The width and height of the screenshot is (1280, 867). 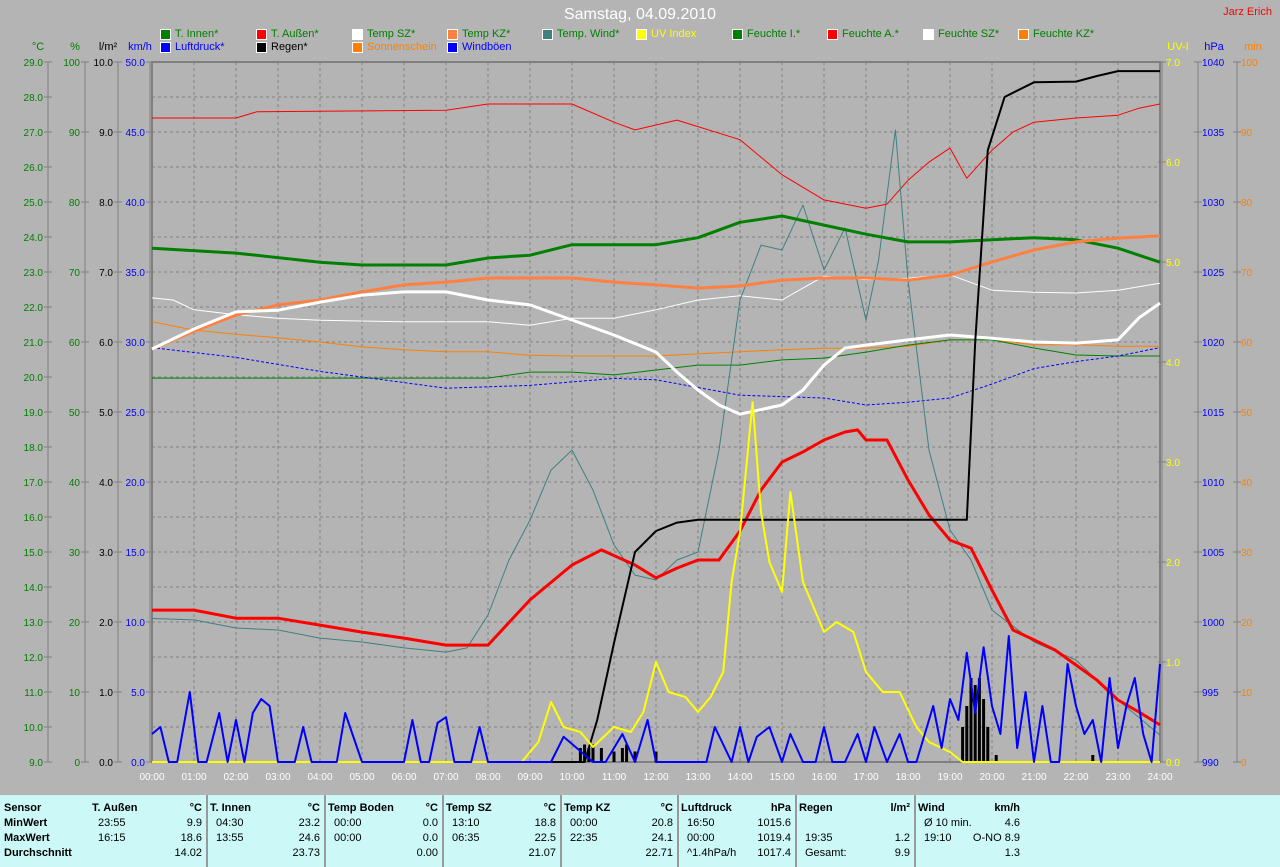 What do you see at coordinates (147, 838) in the screenshot?
I see `stats-row: 16:15 18.6` at bounding box center [147, 838].